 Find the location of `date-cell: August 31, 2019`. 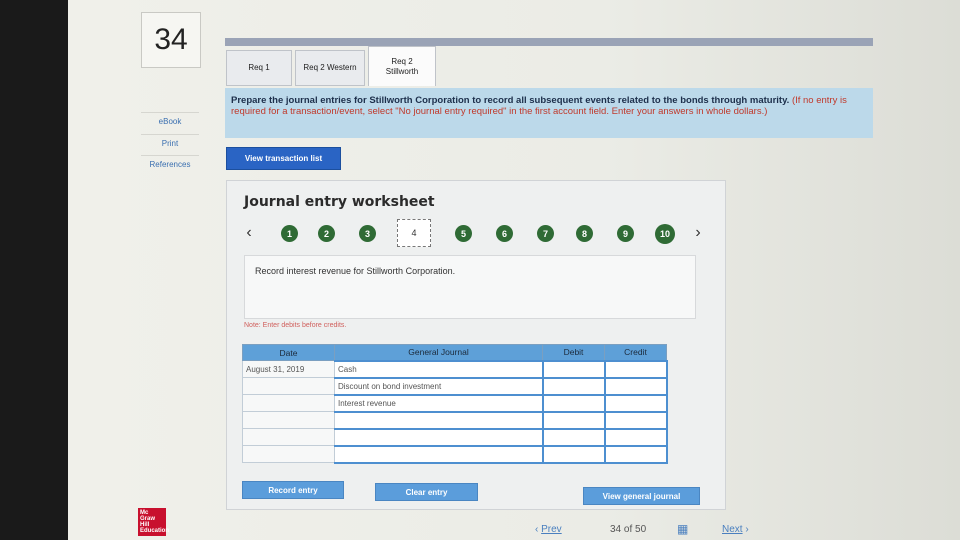

date-cell: August 31, 2019 is located at coordinates (288, 369).